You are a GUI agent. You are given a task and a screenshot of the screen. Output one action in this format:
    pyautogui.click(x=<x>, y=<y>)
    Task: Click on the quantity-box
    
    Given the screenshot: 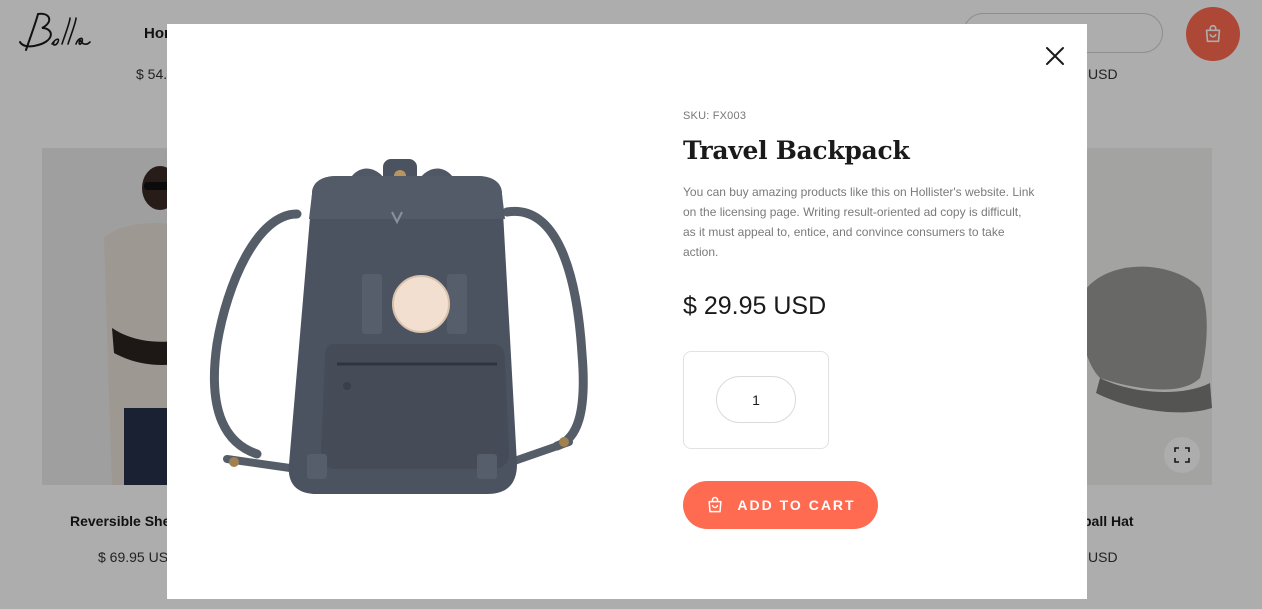 What is the action you would take?
    pyautogui.click(x=756, y=400)
    